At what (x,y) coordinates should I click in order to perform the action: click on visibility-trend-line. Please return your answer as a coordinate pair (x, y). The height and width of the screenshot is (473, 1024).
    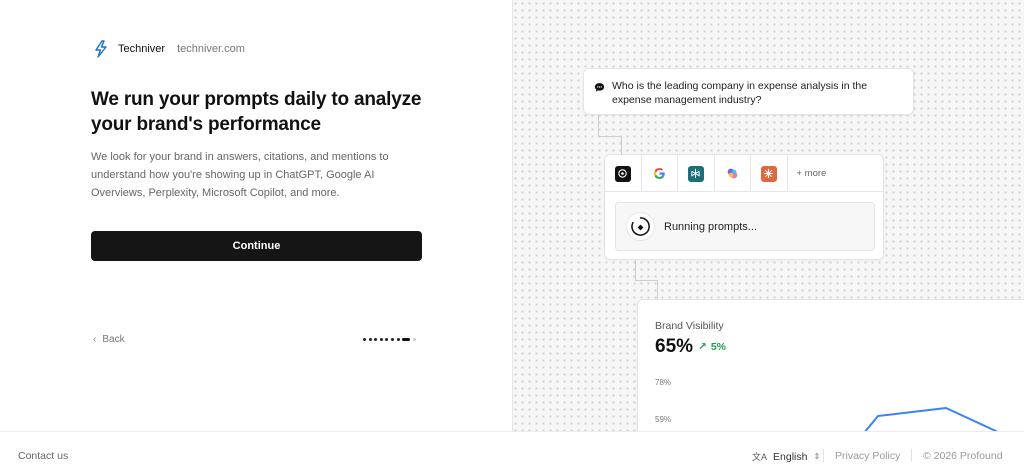
    Looking at the image, I should click on (931, 419).